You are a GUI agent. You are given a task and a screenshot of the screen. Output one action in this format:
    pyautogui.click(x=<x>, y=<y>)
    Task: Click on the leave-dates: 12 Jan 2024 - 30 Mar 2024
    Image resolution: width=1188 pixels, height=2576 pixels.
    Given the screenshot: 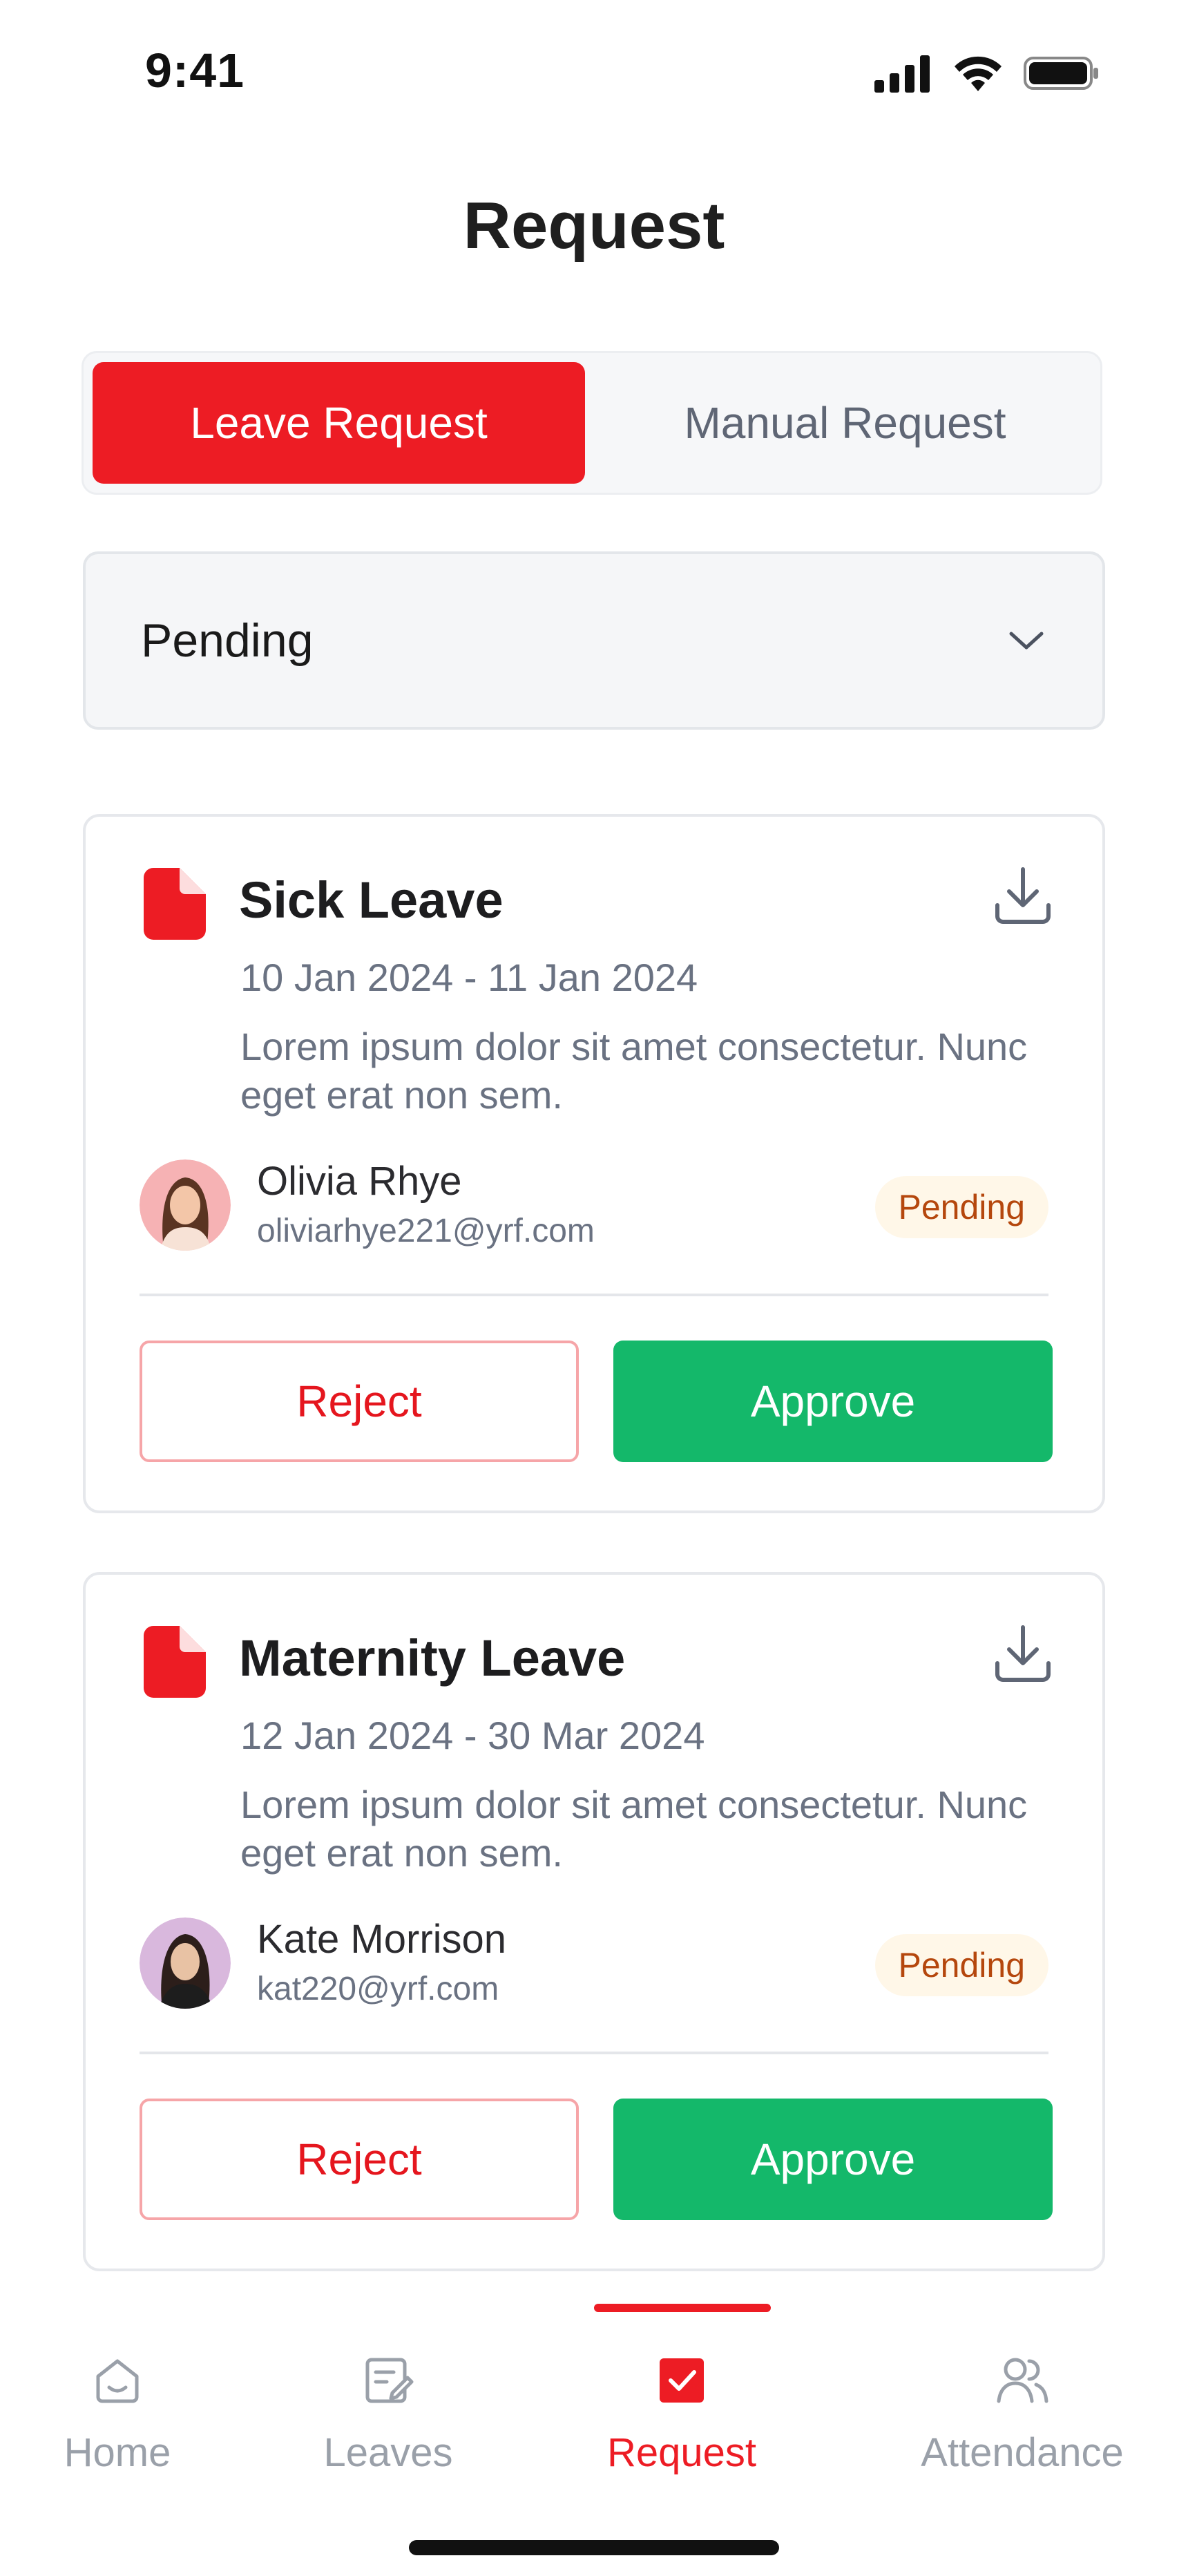 What is the action you would take?
    pyautogui.click(x=472, y=1735)
    